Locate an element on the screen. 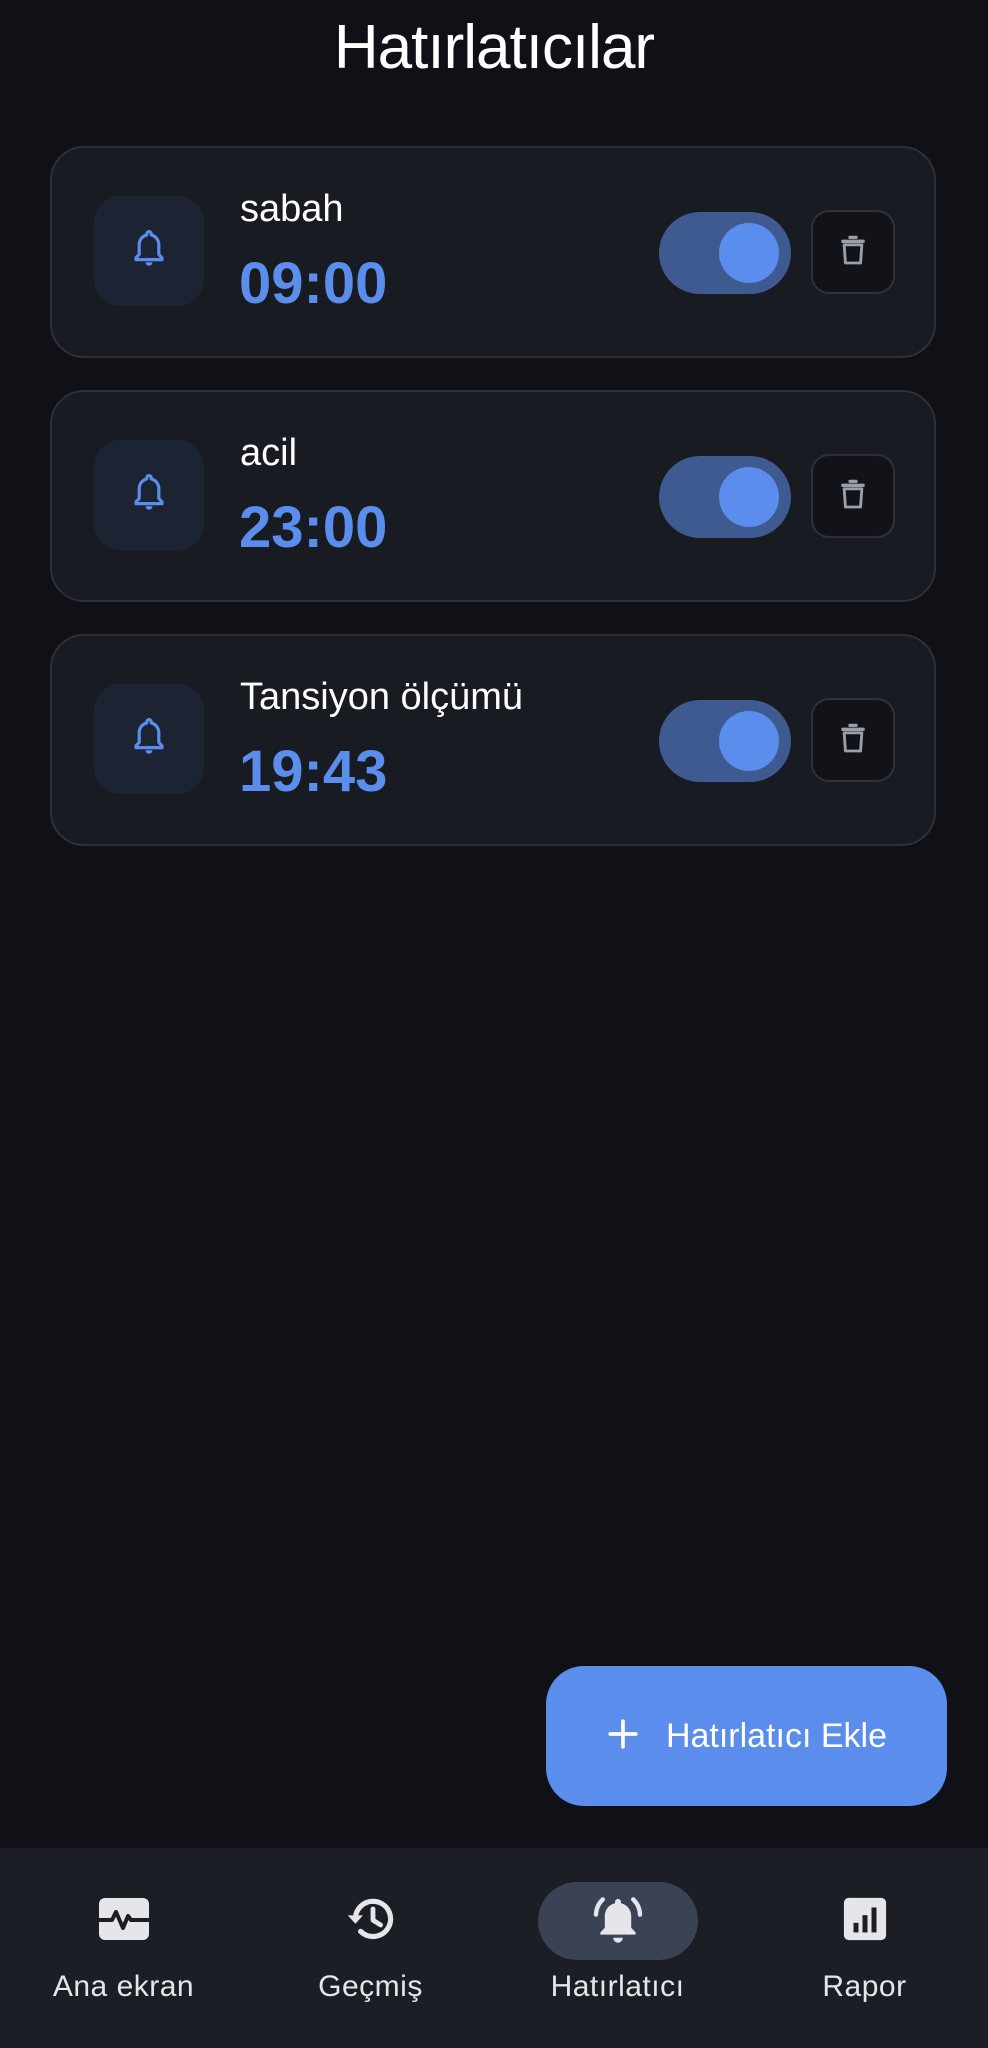  heart-pulse-icon is located at coordinates (123, 1921).